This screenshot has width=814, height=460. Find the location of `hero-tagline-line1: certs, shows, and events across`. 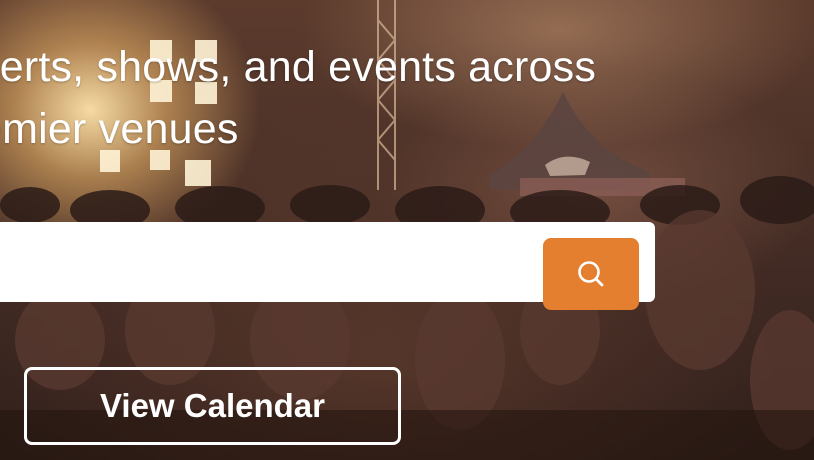

hero-tagline-line1: certs, shows, and events across is located at coordinates (298, 67).